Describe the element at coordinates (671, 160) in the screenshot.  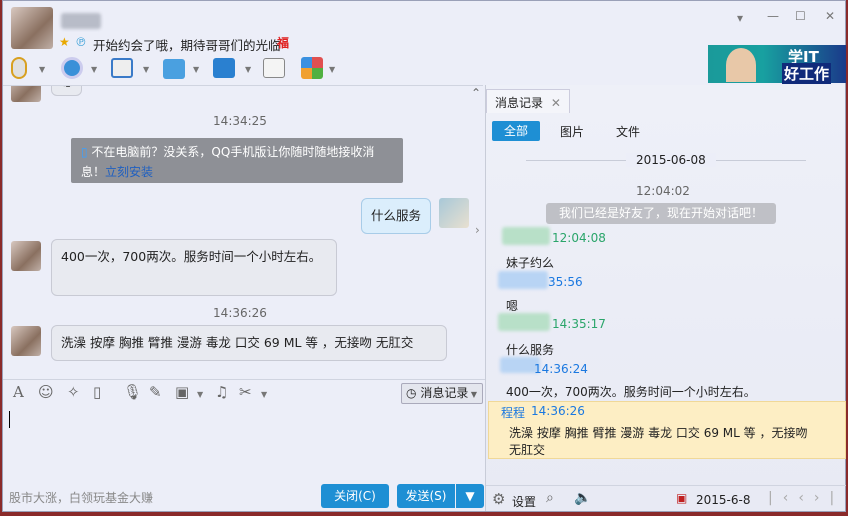
I see `history-date: 2015-06-08` at that location.